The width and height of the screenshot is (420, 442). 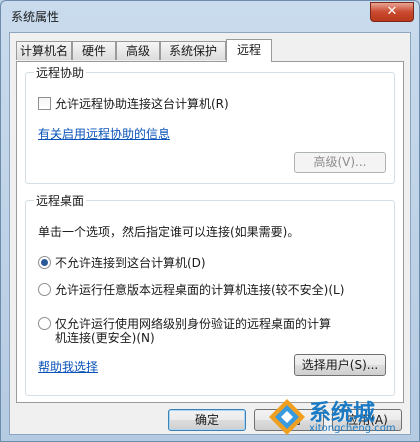 I want to click on allow-remote-assistance-row: 允许远程协助连接这台计算机(R), so click(x=133, y=103).